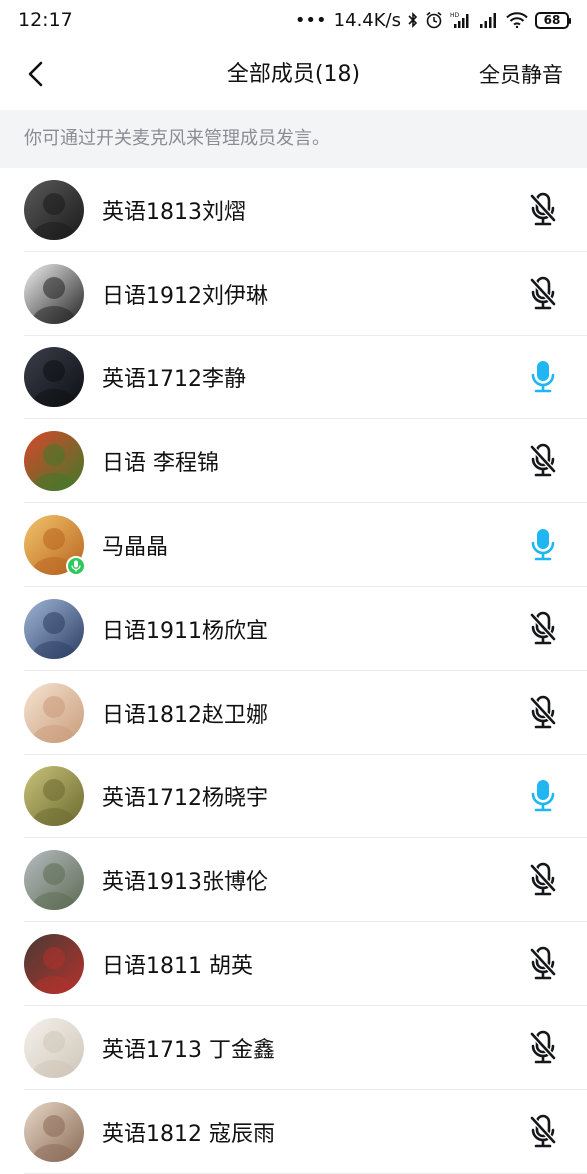 The width and height of the screenshot is (587, 1174). What do you see at coordinates (310, 20) in the screenshot?
I see `more-dots-icon: •••` at bounding box center [310, 20].